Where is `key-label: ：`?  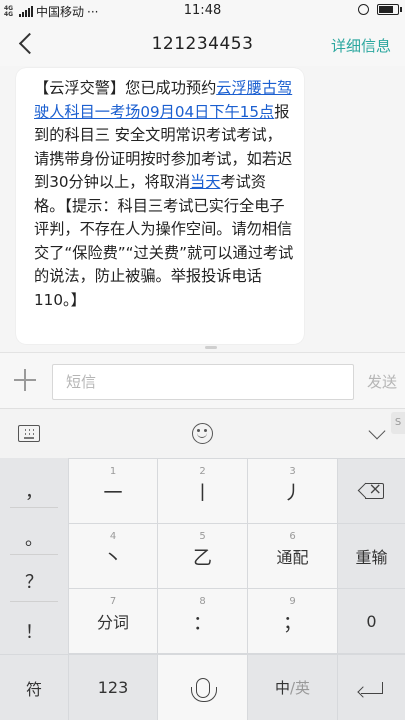
key-label: ： is located at coordinates (202, 622).